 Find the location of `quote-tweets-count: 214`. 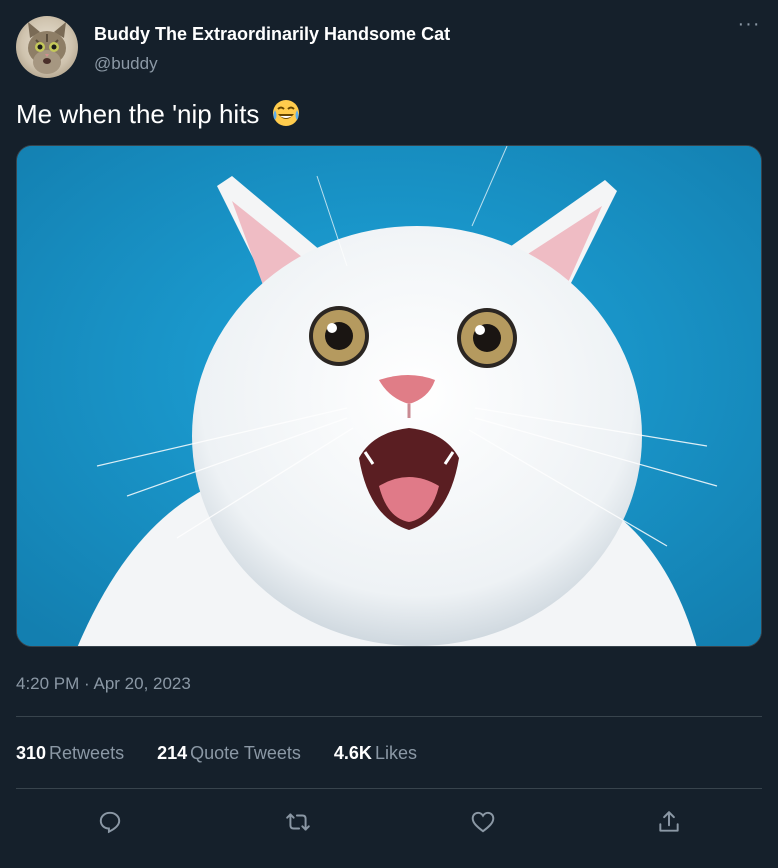

quote-tweets-count: 214 is located at coordinates (172, 753).